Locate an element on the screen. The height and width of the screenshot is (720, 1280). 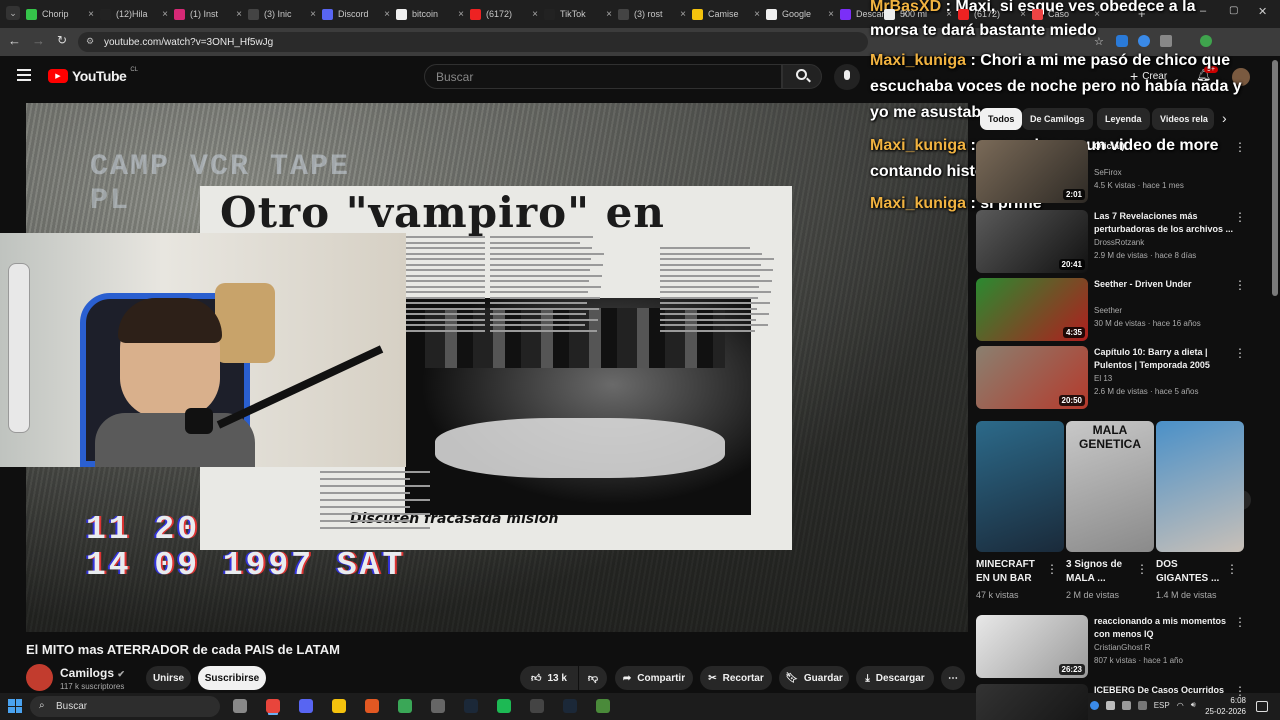
forward-icon: → is located at coordinates (38, 40).